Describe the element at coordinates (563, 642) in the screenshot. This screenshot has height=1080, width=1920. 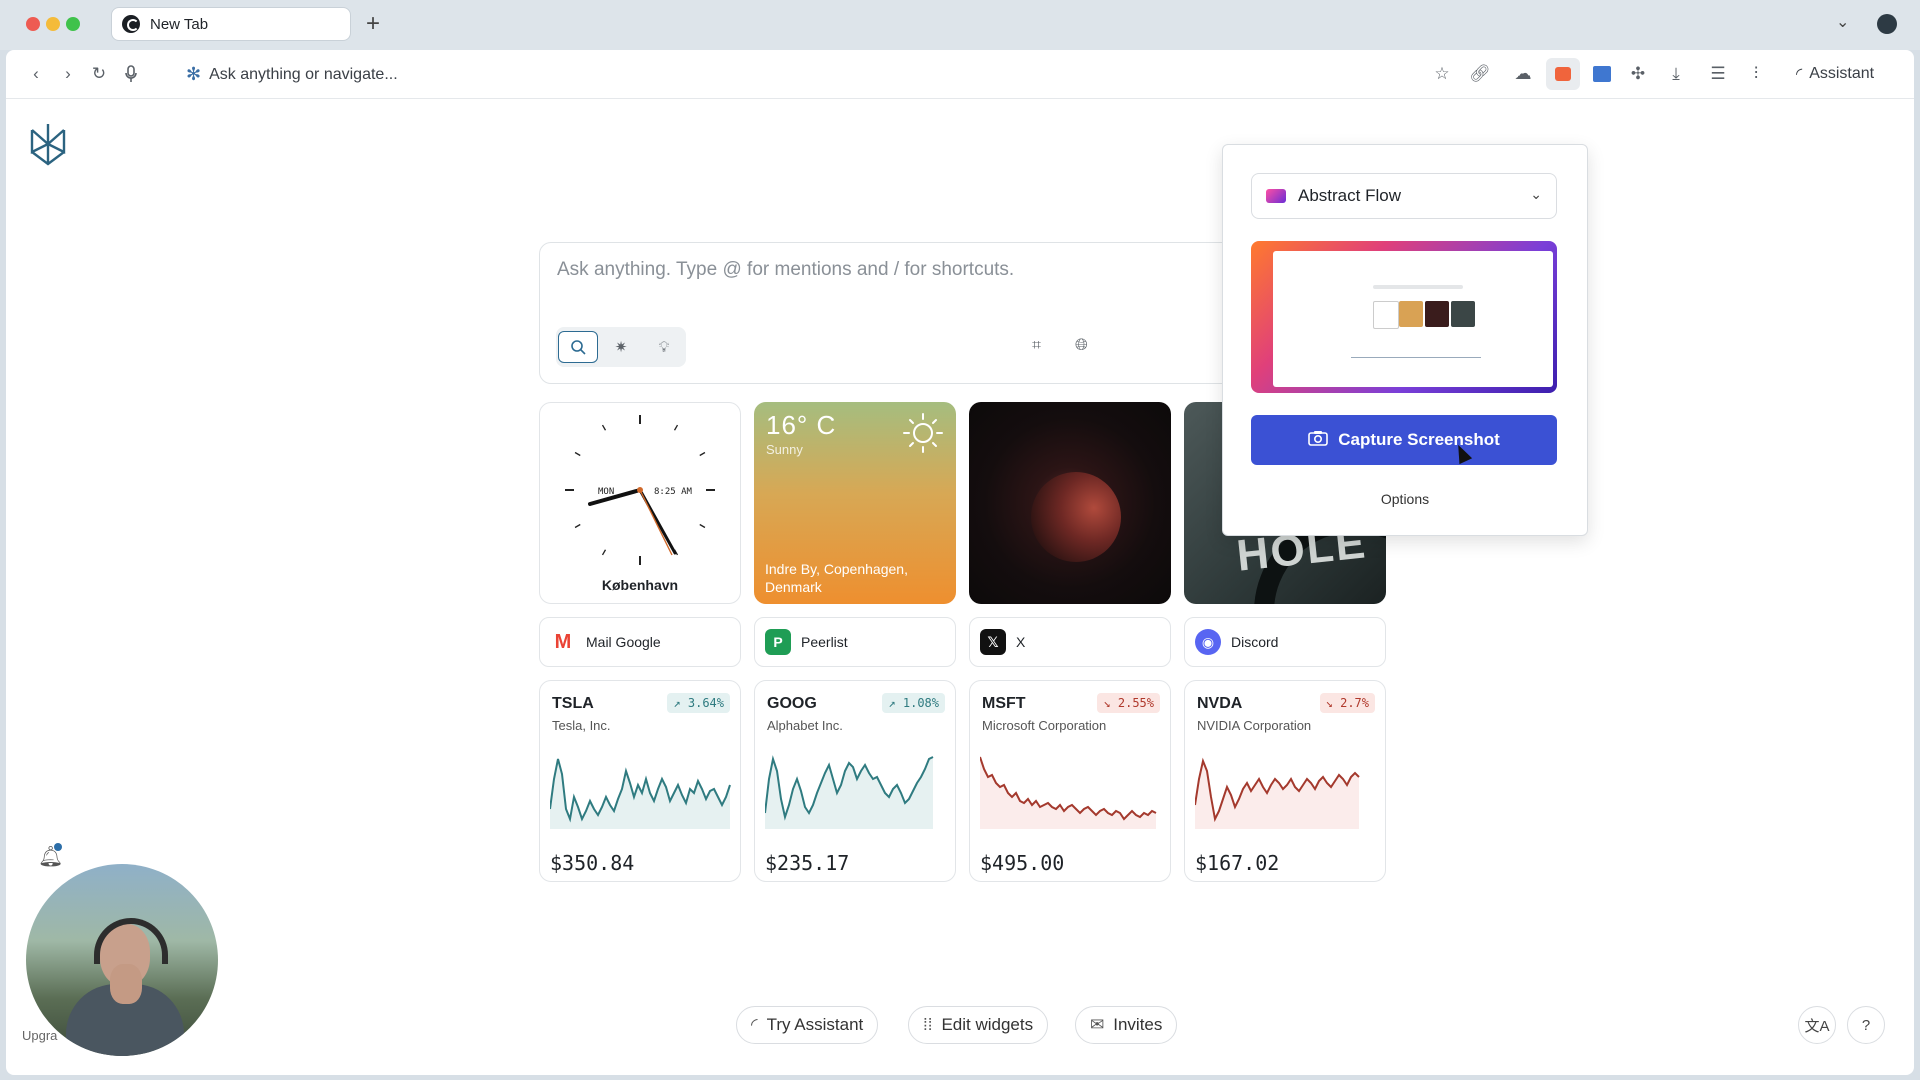
I see `gmail-icon: M` at that location.